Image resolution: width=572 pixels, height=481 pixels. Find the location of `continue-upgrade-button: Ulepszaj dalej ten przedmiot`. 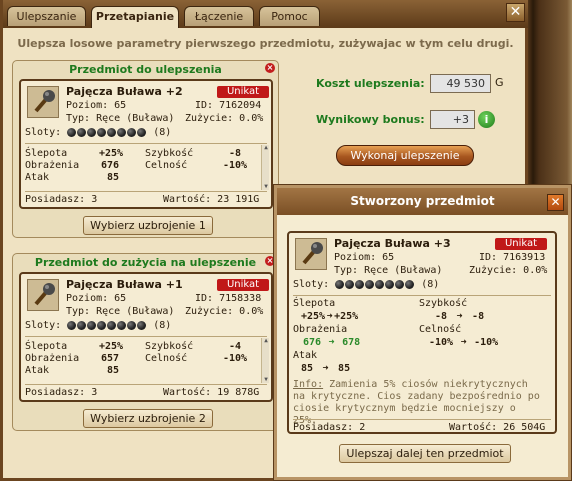

continue-upgrade-button: Ulepszaj dalej ten przedmiot is located at coordinates (425, 453).